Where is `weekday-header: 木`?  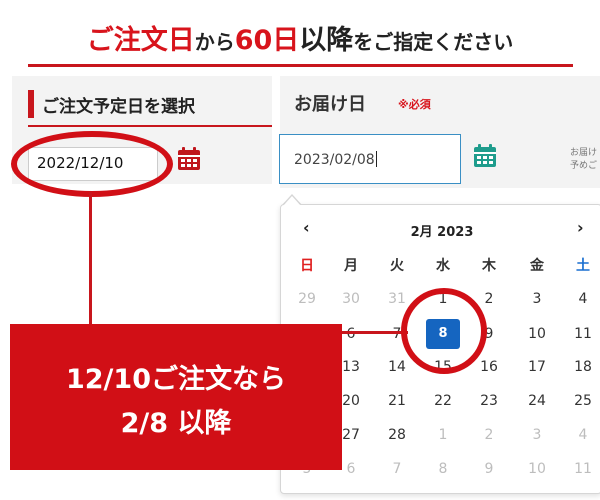 weekday-header: 木 is located at coordinates (489, 266).